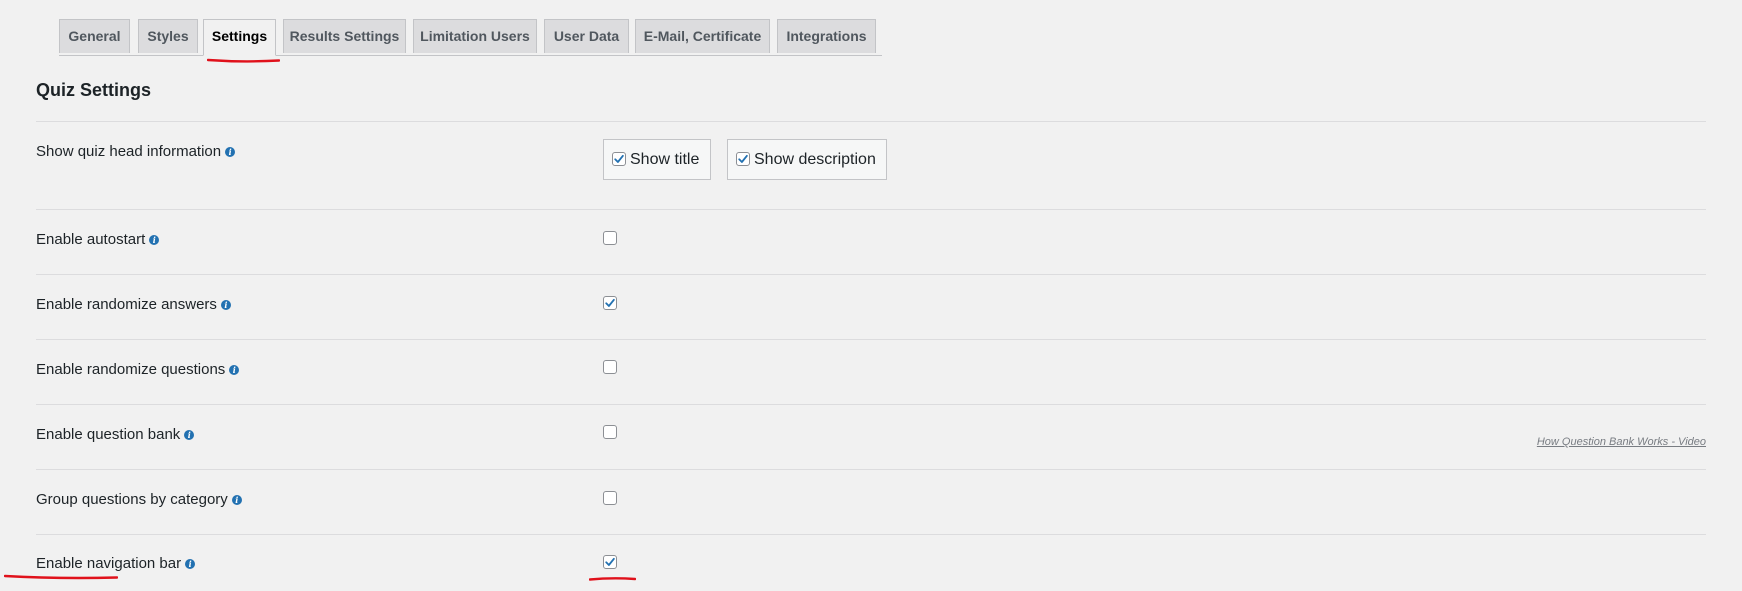 This screenshot has height=591, width=1742. Describe the element at coordinates (344, 36) in the screenshot. I see `tab-results-settings: Results Settings` at that location.